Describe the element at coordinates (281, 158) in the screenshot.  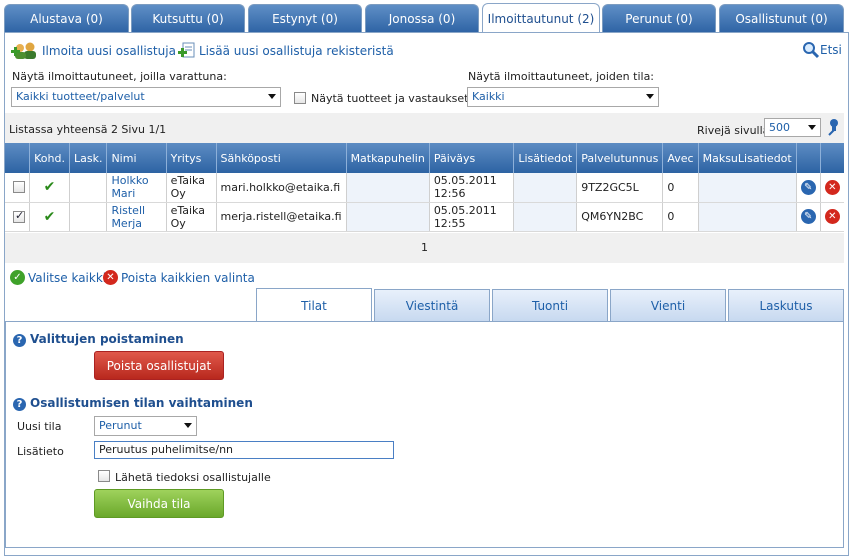
I see `header-email: Sähköposti` at that location.